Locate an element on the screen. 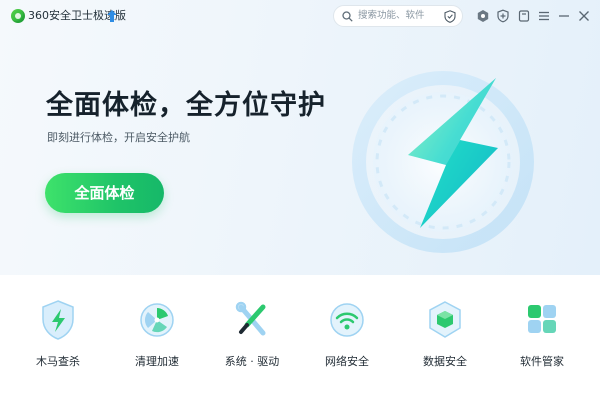  close-icon is located at coordinates (584, 16).